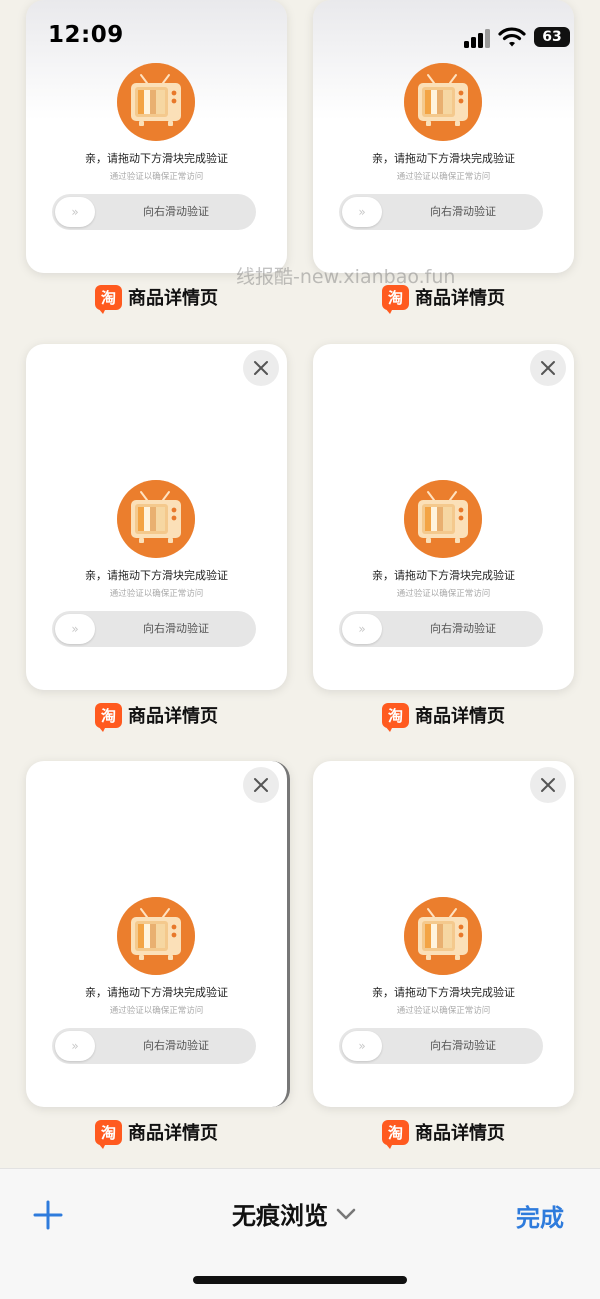 Image resolution: width=600 pixels, height=1299 pixels. I want to click on new-tab-plus-icon, so click(48, 1215).